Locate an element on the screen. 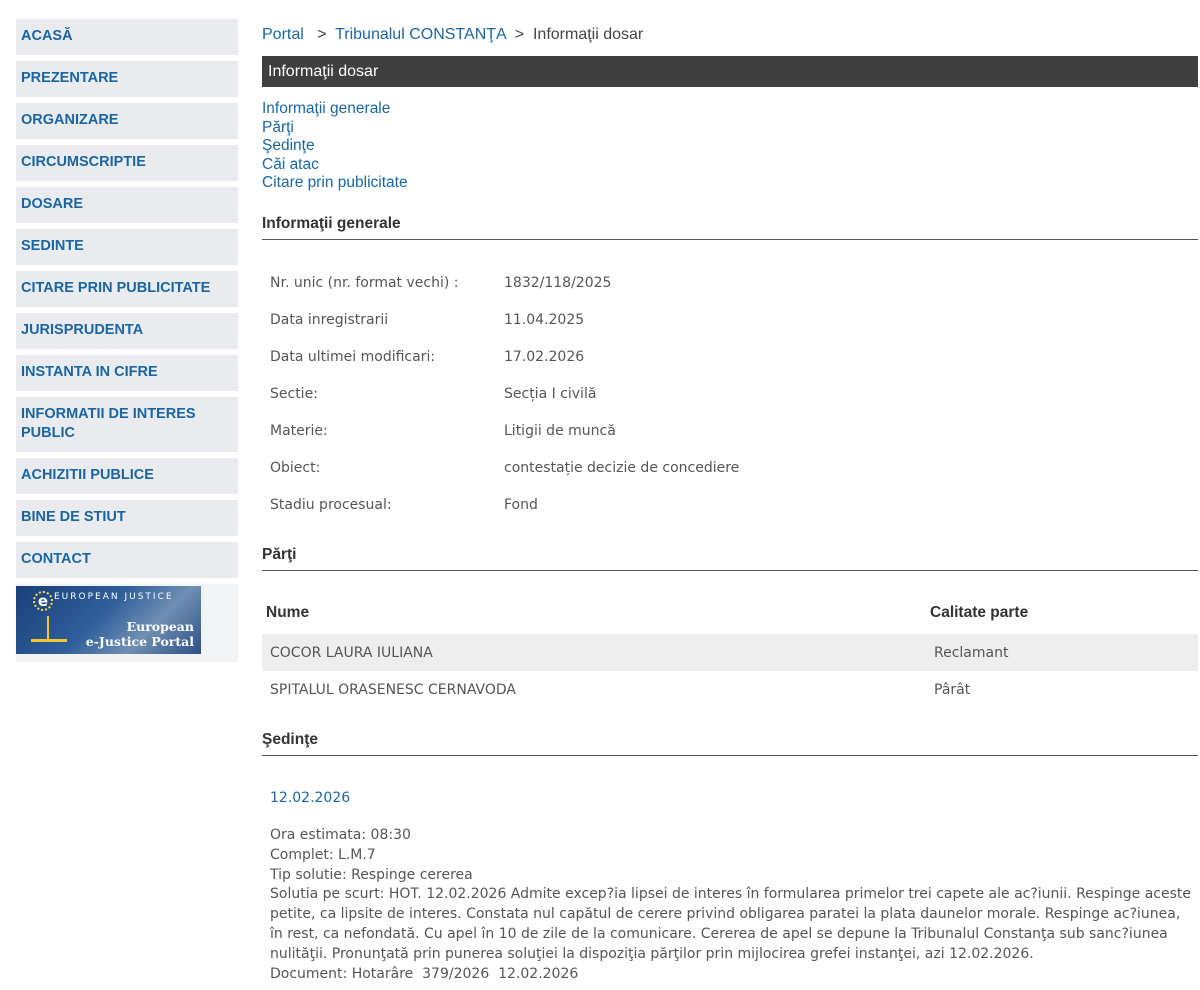 The height and width of the screenshot is (990, 1200). info-value: 11.04.2025 is located at coordinates (544, 320).